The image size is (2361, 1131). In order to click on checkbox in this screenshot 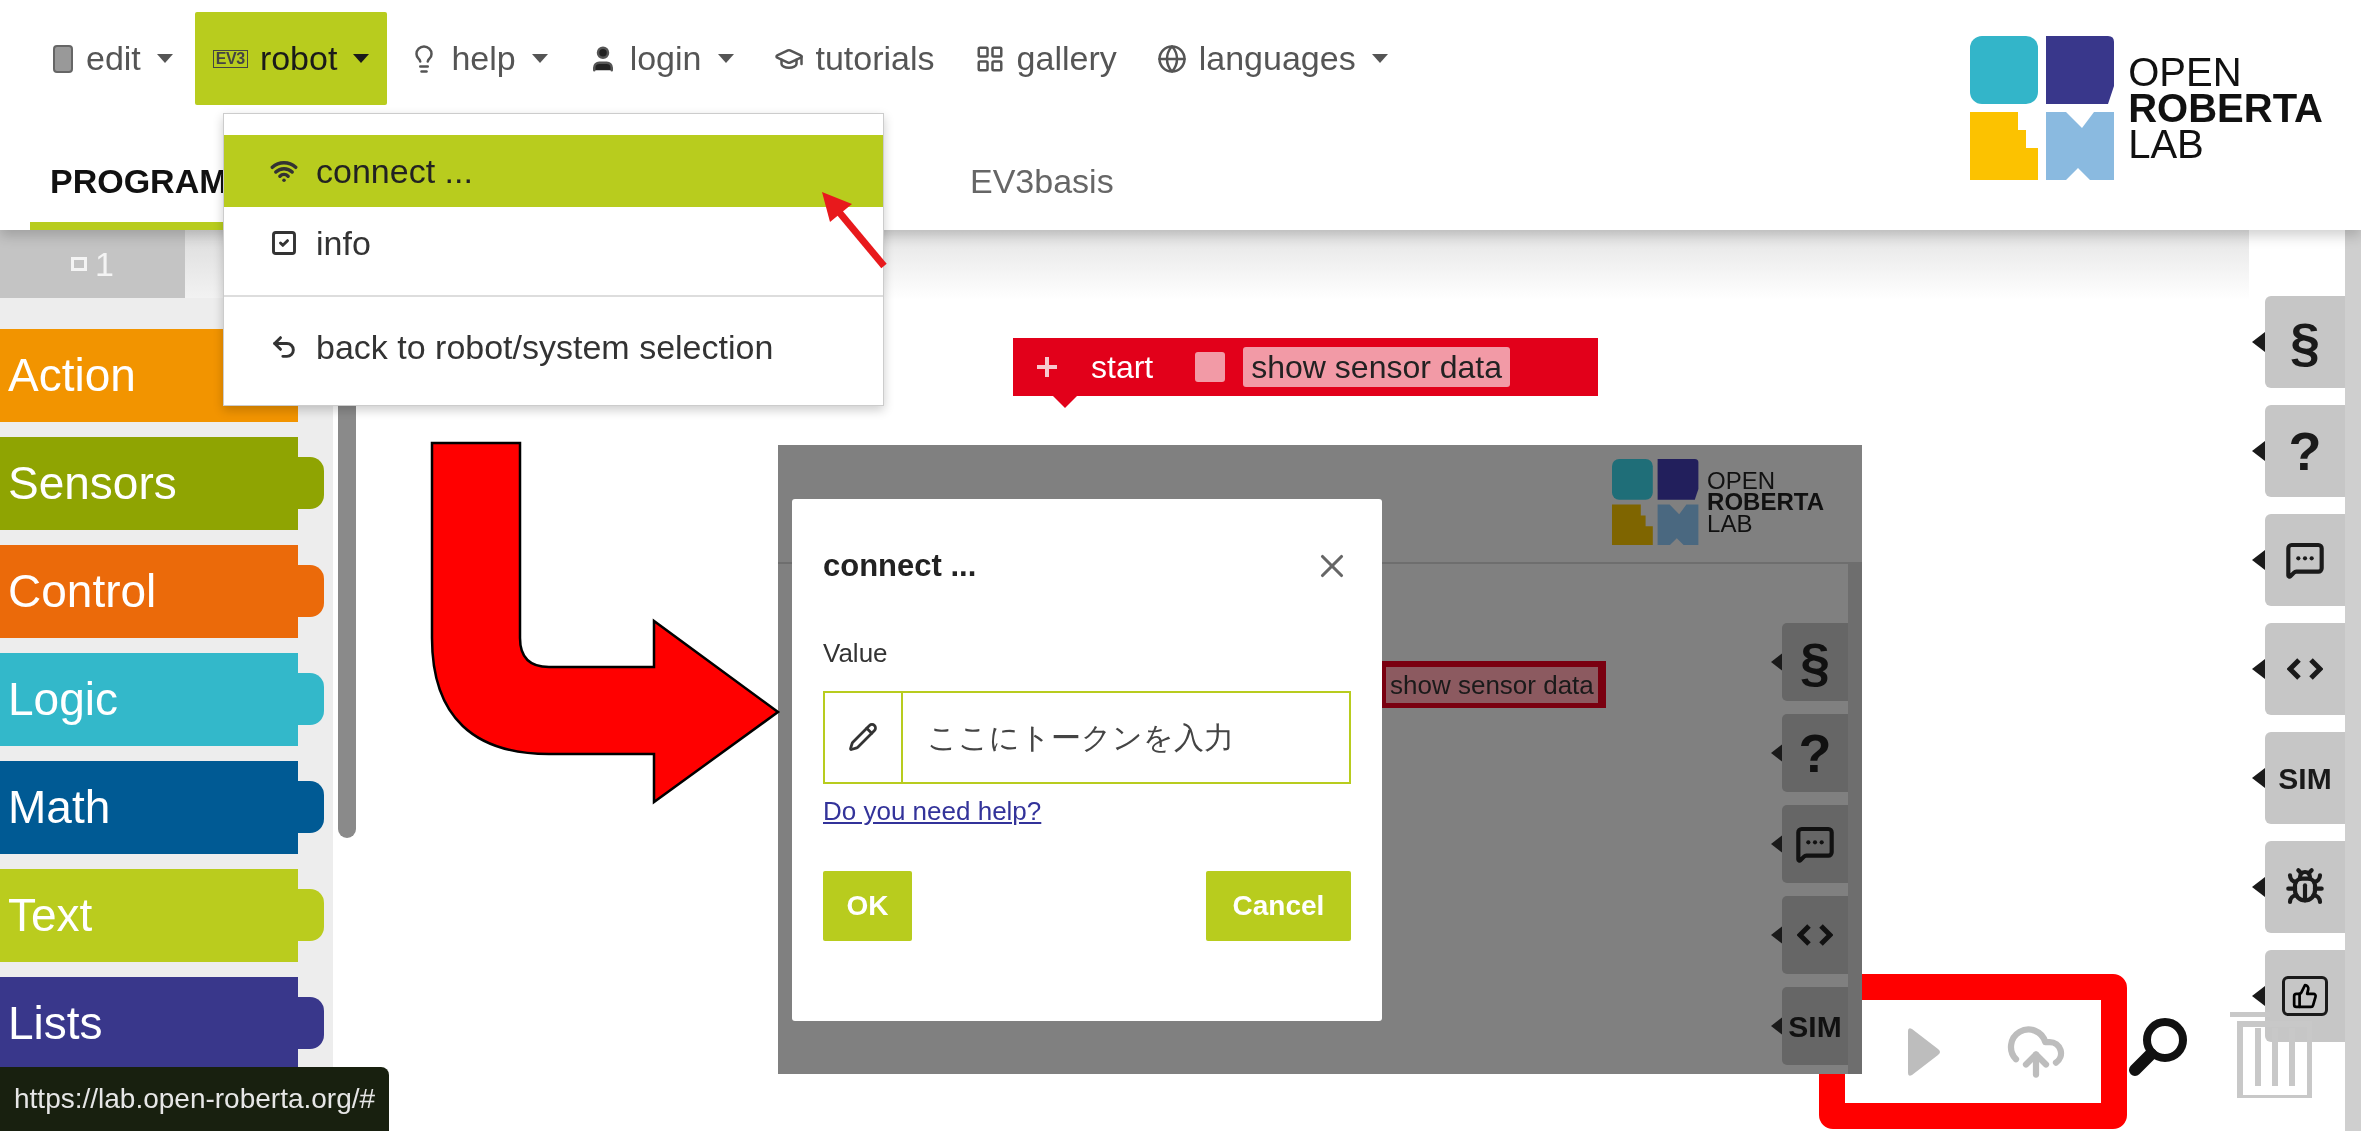, I will do `click(1210, 367)`.